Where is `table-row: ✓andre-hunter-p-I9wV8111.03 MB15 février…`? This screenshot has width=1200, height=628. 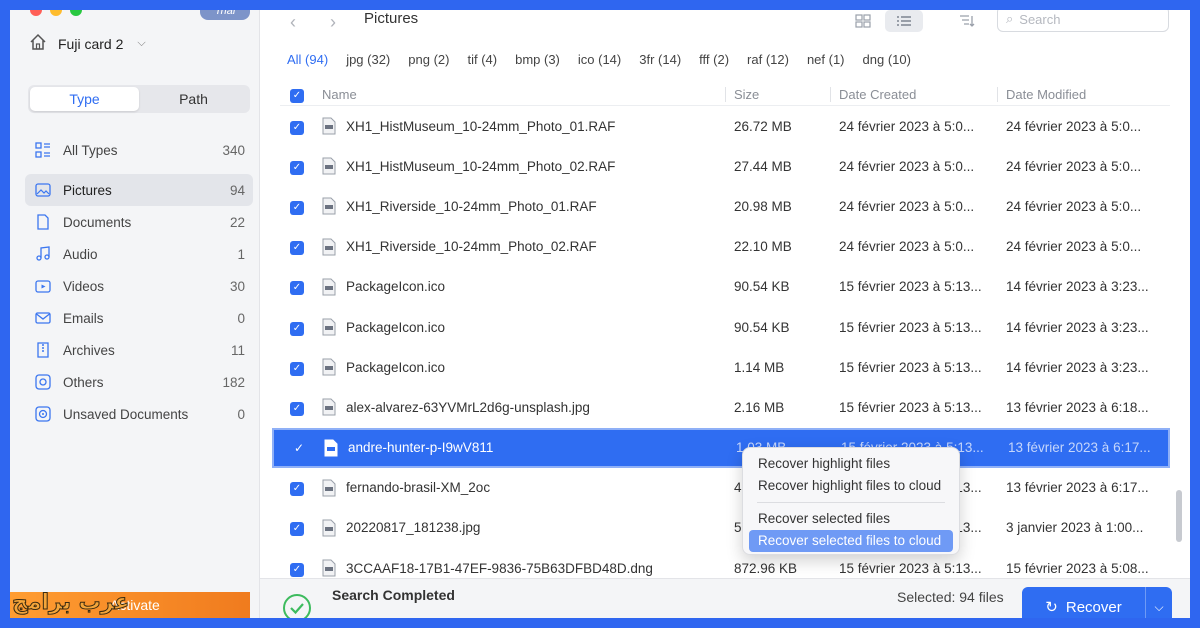 table-row: ✓andre-hunter-p-I9wV8111.03 MB15 février… is located at coordinates (721, 447).